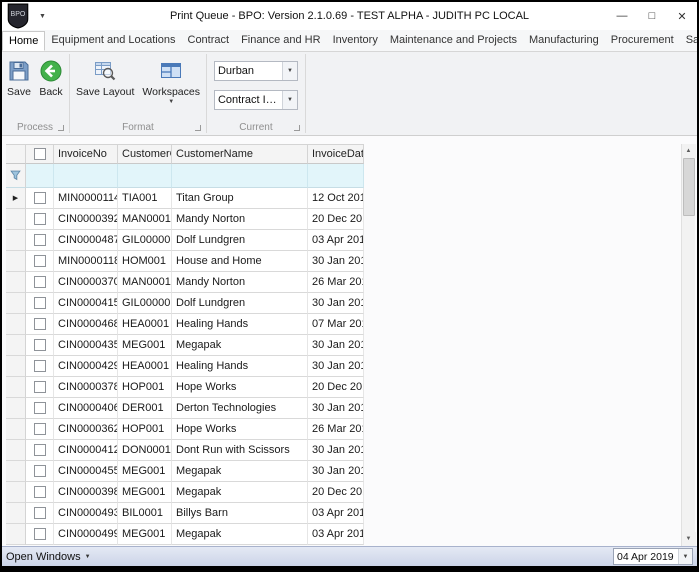 The width and height of the screenshot is (699, 572). Describe the element at coordinates (145, 176) in the screenshot. I see `filter-customercode-input` at that location.